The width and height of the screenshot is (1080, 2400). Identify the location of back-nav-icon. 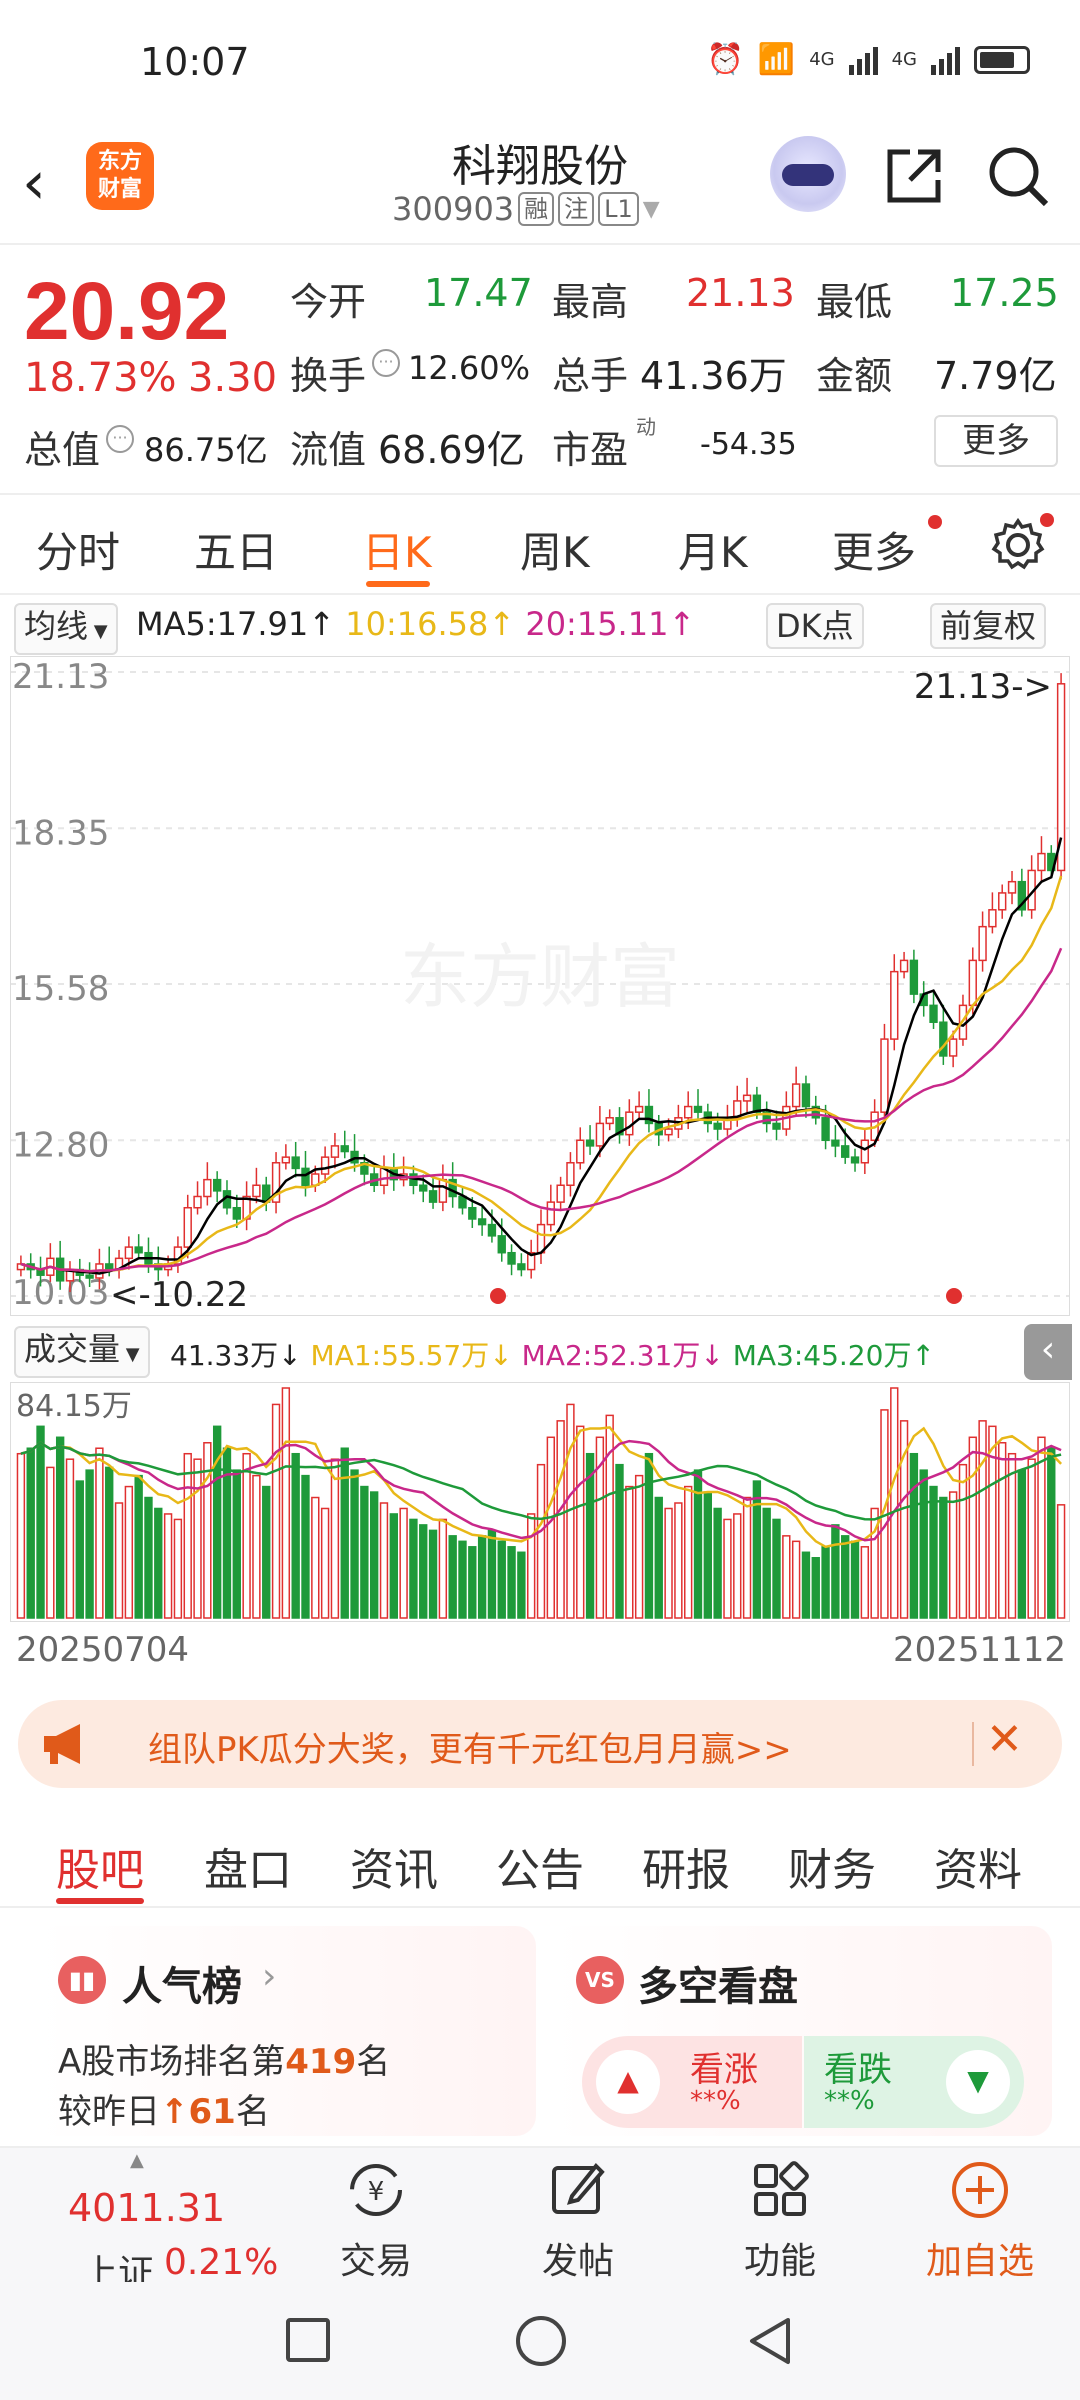
(769, 2341).